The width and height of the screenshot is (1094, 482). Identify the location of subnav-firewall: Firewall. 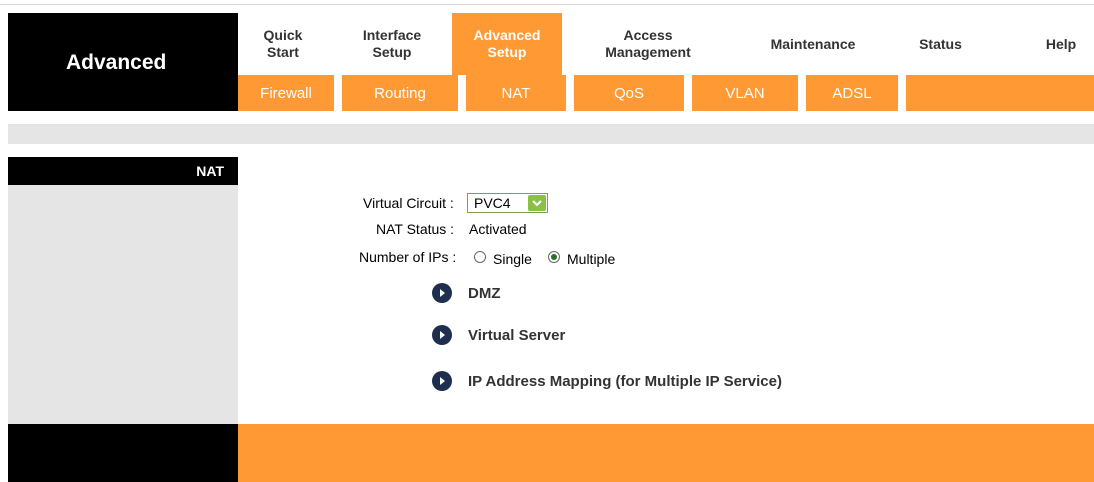
(286, 93).